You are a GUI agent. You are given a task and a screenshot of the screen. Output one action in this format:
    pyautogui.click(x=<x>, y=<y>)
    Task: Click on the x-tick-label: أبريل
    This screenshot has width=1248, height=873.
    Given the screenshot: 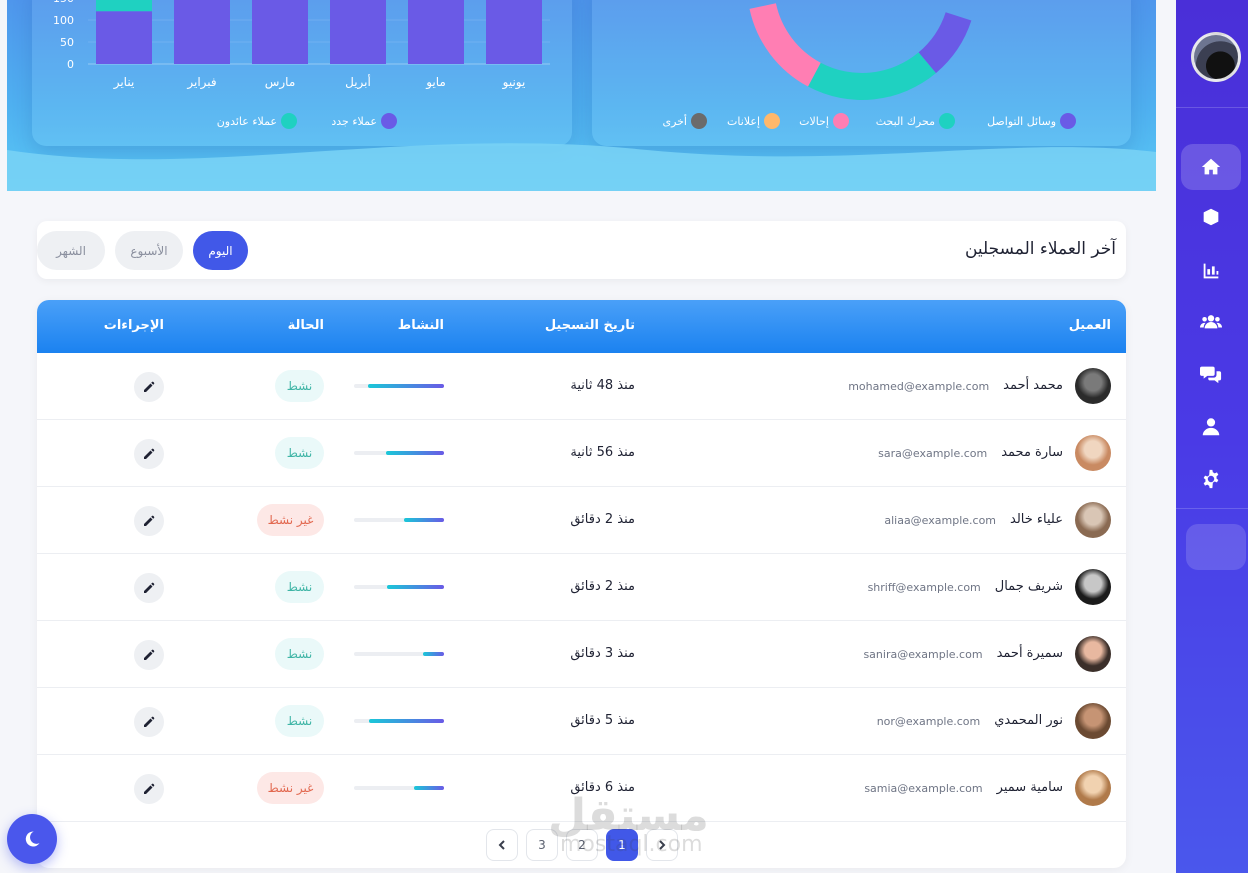 What is the action you would take?
    pyautogui.click(x=358, y=82)
    